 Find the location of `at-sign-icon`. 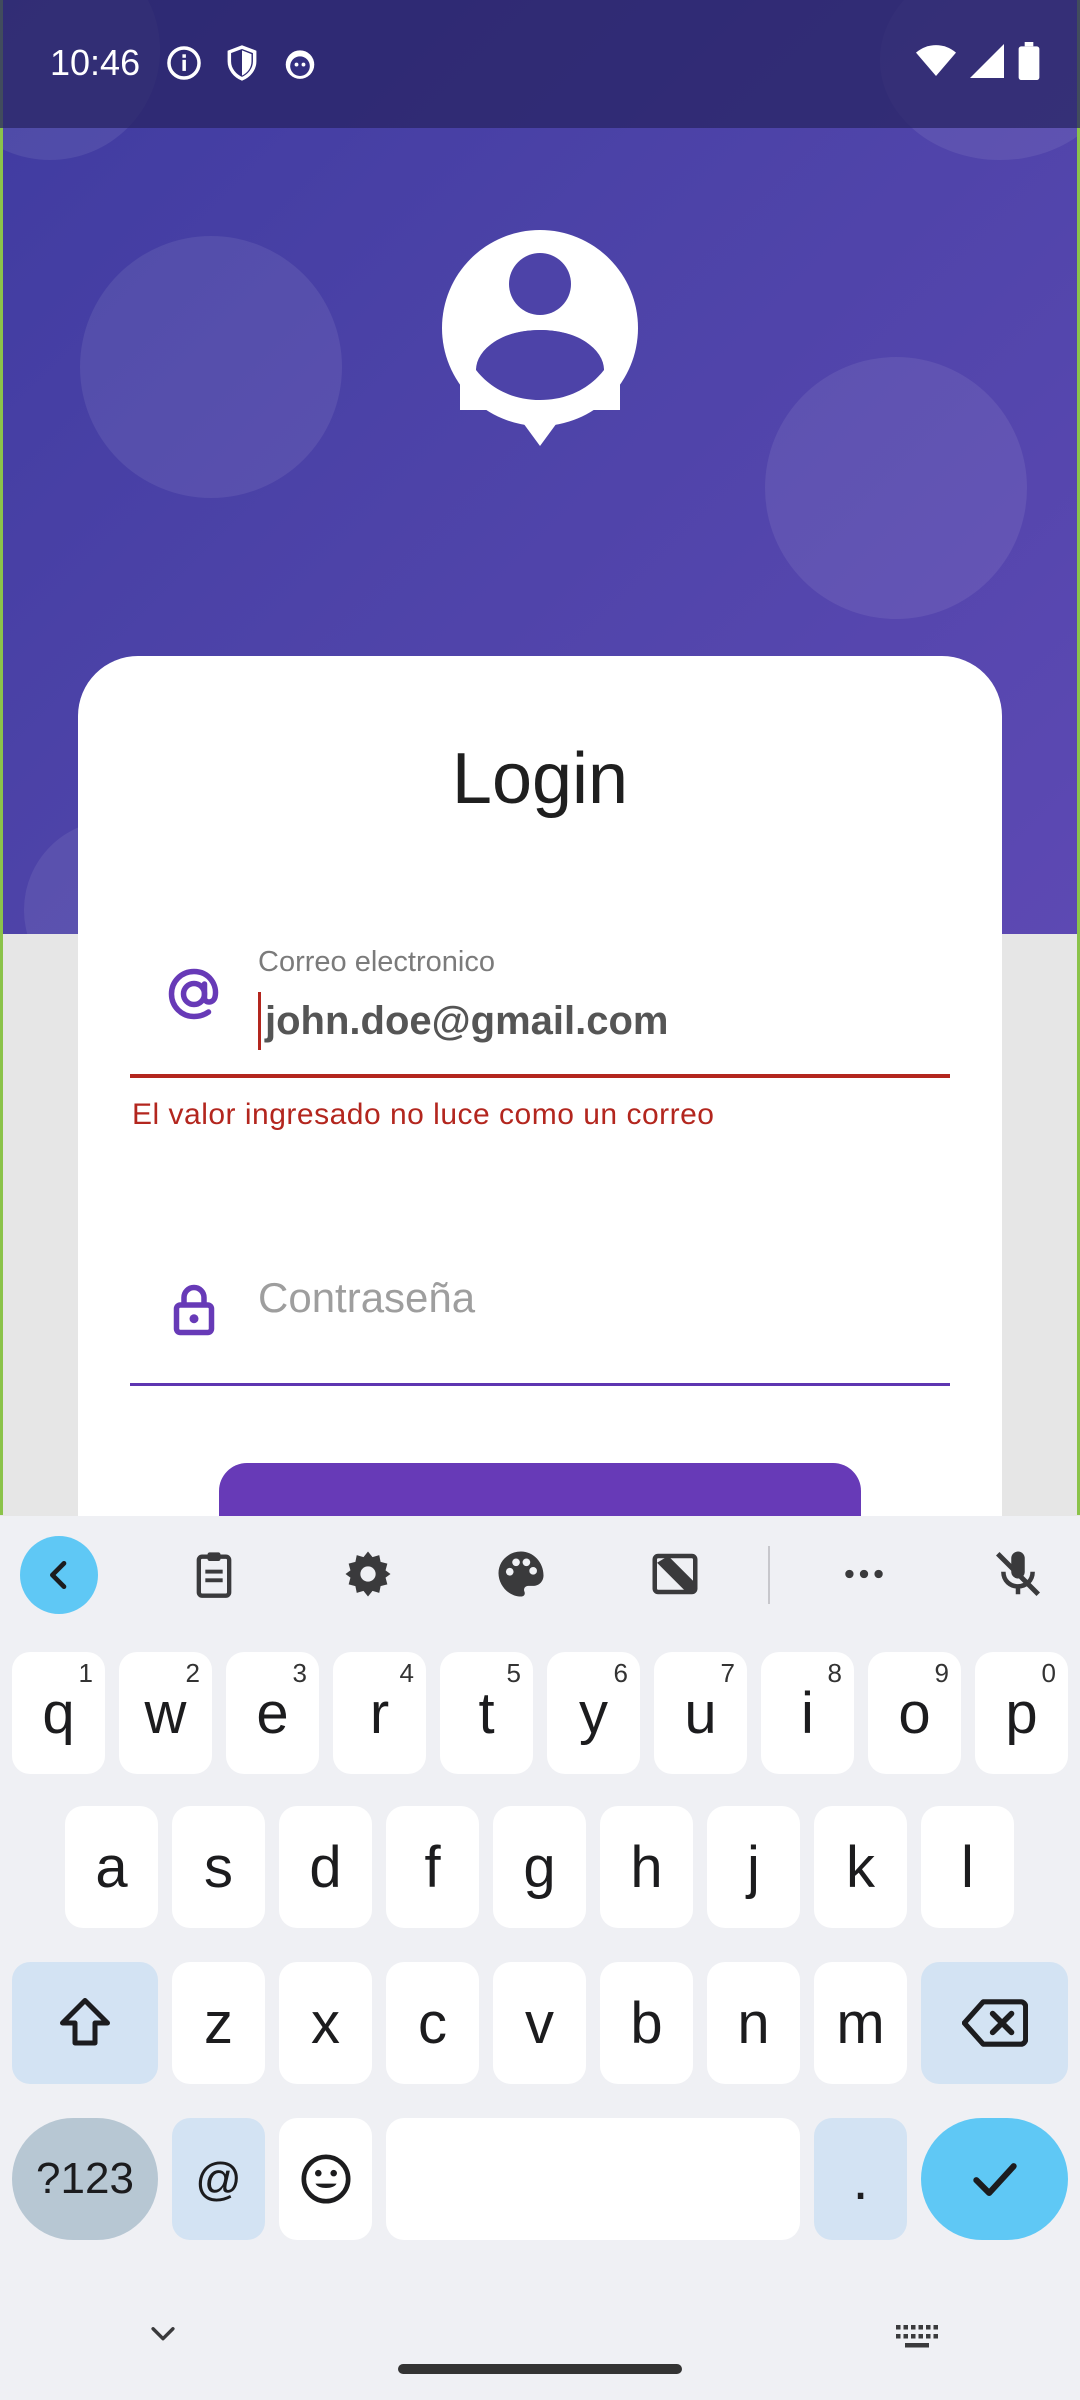

at-sign-icon is located at coordinates (193, 994).